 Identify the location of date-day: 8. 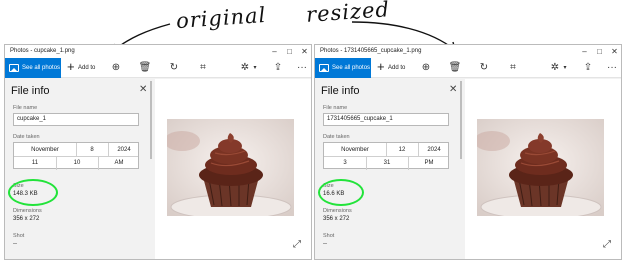
(92, 150).